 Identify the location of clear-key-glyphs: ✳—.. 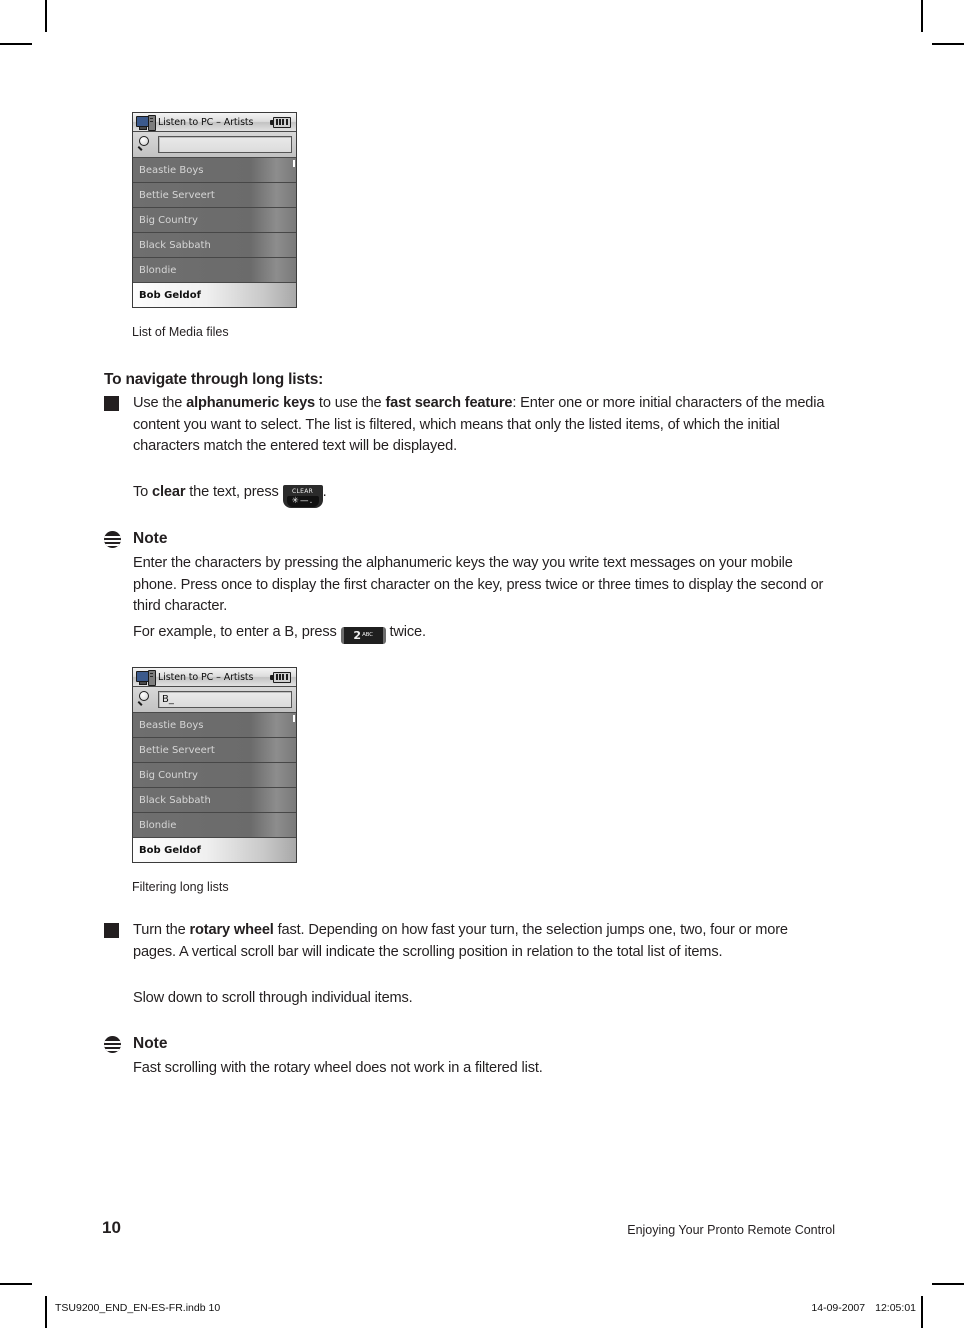
(302, 501).